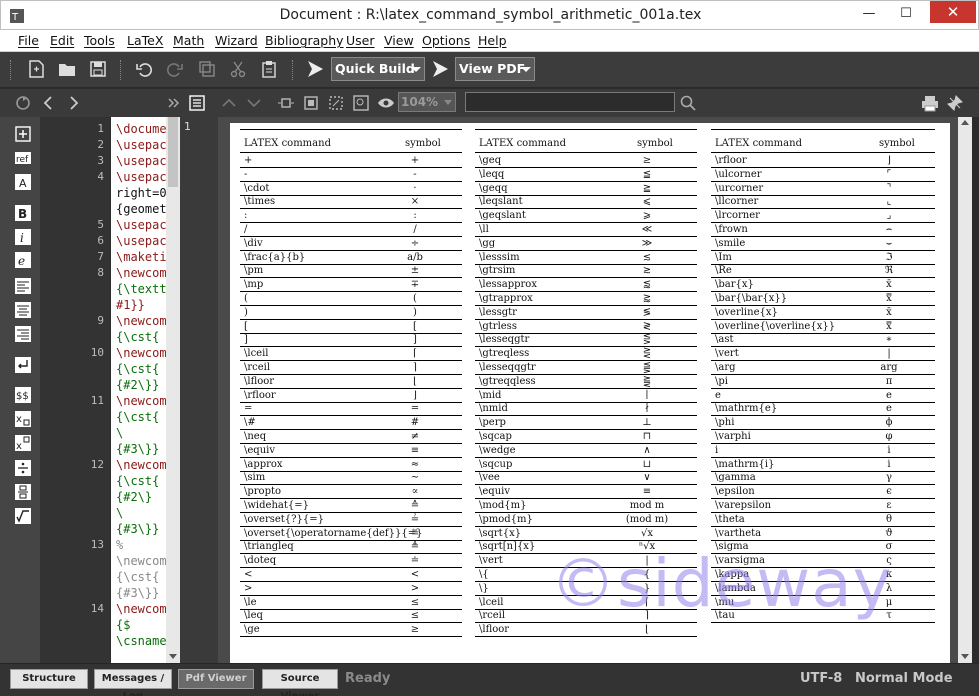 This screenshot has width=979, height=696. Describe the element at coordinates (49, 103) in the screenshot. I see `back-arrow-icon` at that location.